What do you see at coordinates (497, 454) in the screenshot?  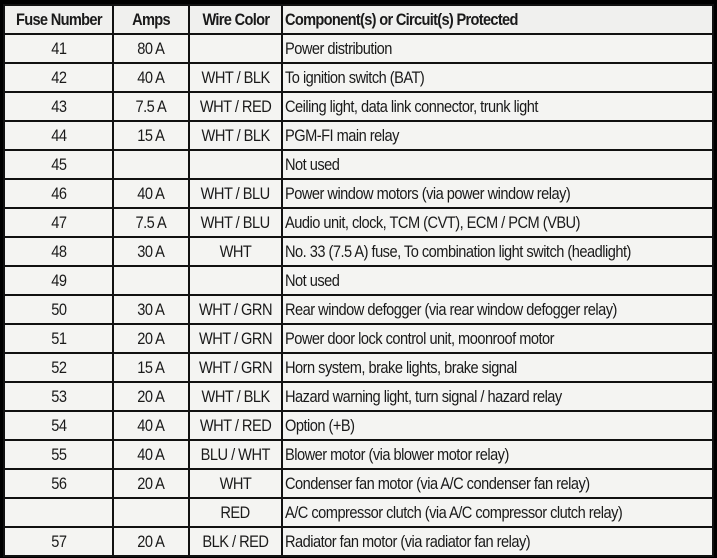 I see `cell-component: Blower motor (via blower motor relay)` at bounding box center [497, 454].